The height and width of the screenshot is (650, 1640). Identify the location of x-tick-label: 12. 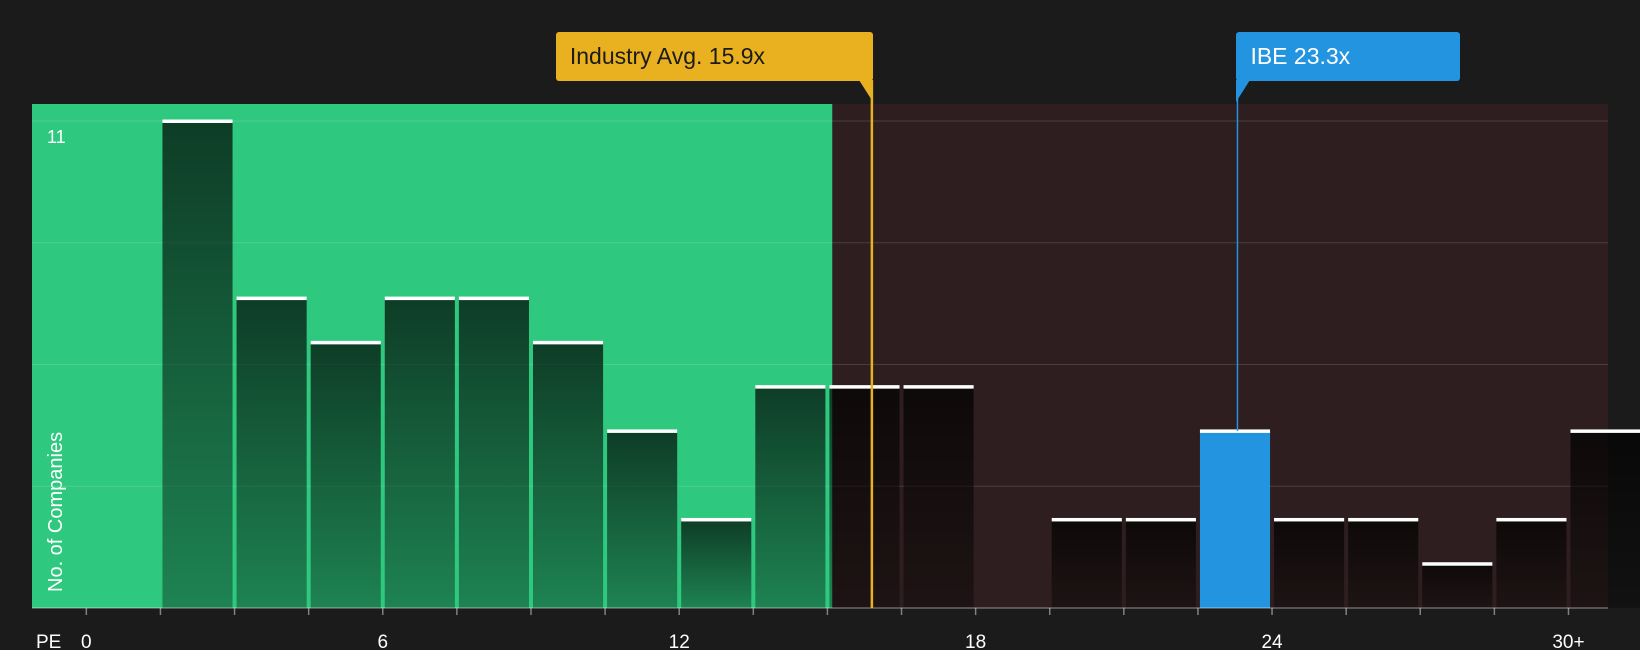
(679, 641).